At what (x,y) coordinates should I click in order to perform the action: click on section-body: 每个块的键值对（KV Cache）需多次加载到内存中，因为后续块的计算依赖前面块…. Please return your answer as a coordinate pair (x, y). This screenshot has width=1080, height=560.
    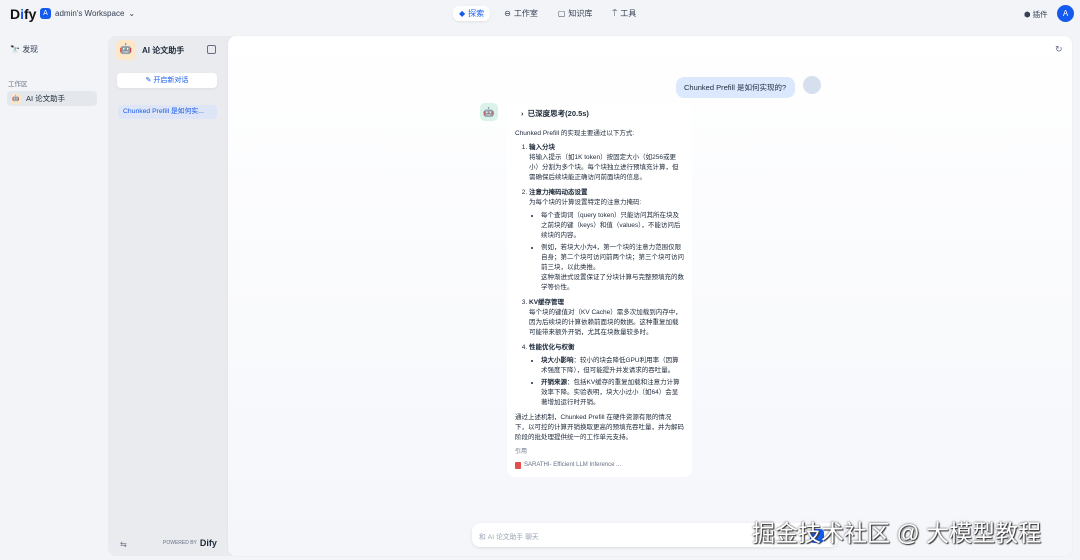
    Looking at the image, I should click on (605, 322).